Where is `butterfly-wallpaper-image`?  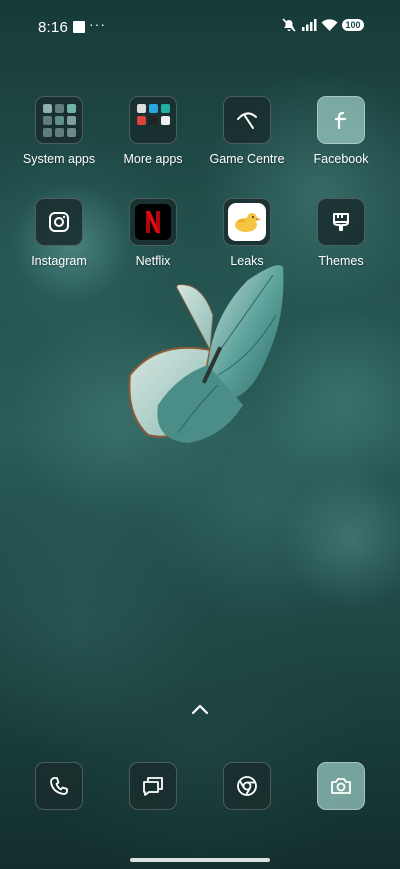 butterfly-wallpaper-image is located at coordinates (206, 354).